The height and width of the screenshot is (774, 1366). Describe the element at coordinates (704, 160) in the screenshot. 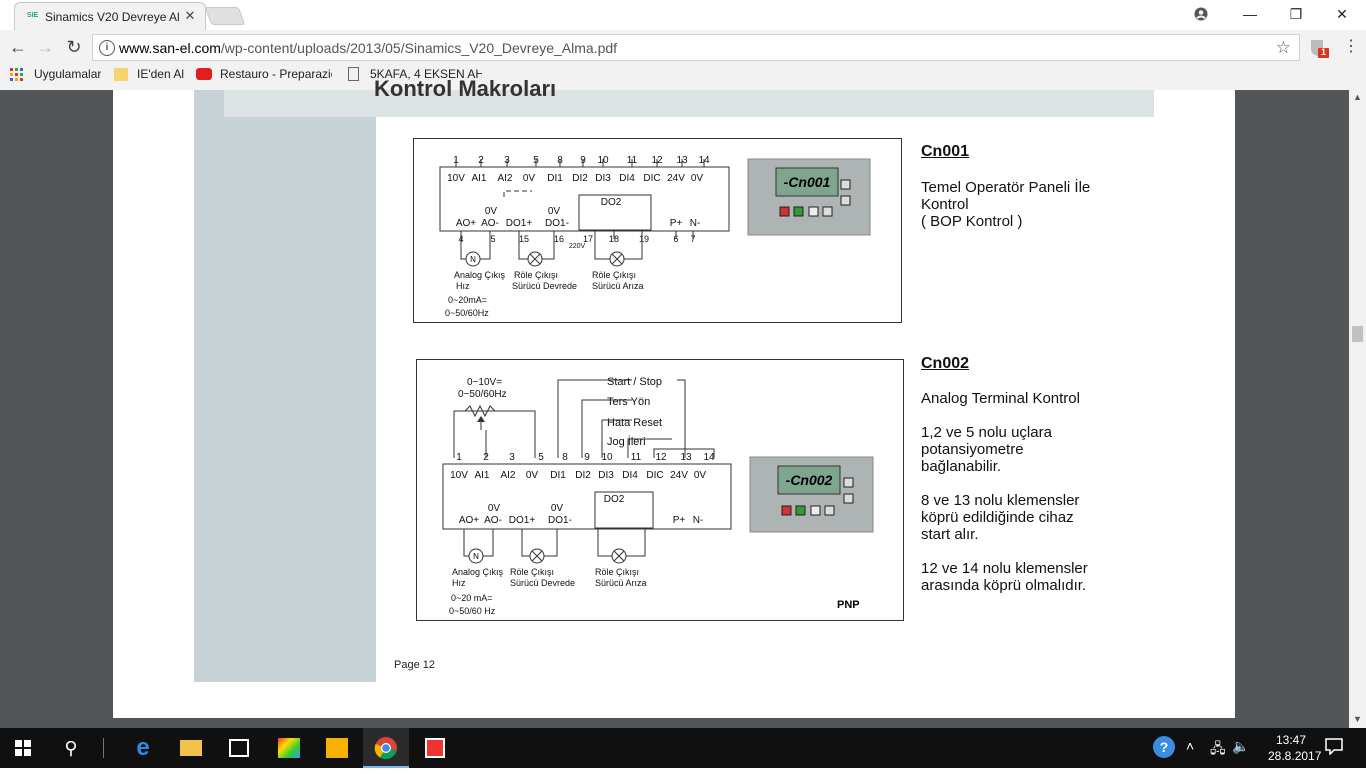

I see `terminal-num: 14` at that location.